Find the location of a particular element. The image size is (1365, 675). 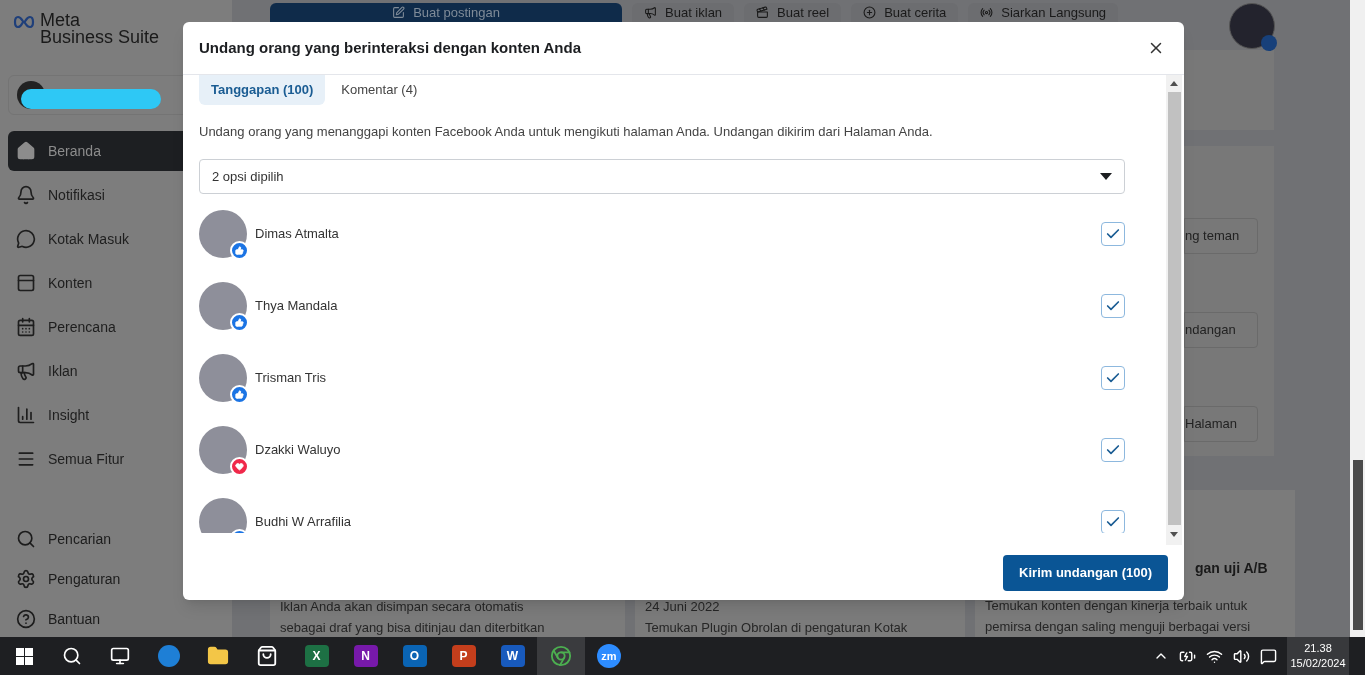

create-action-button: Siarkan Langsung is located at coordinates (1043, 12).